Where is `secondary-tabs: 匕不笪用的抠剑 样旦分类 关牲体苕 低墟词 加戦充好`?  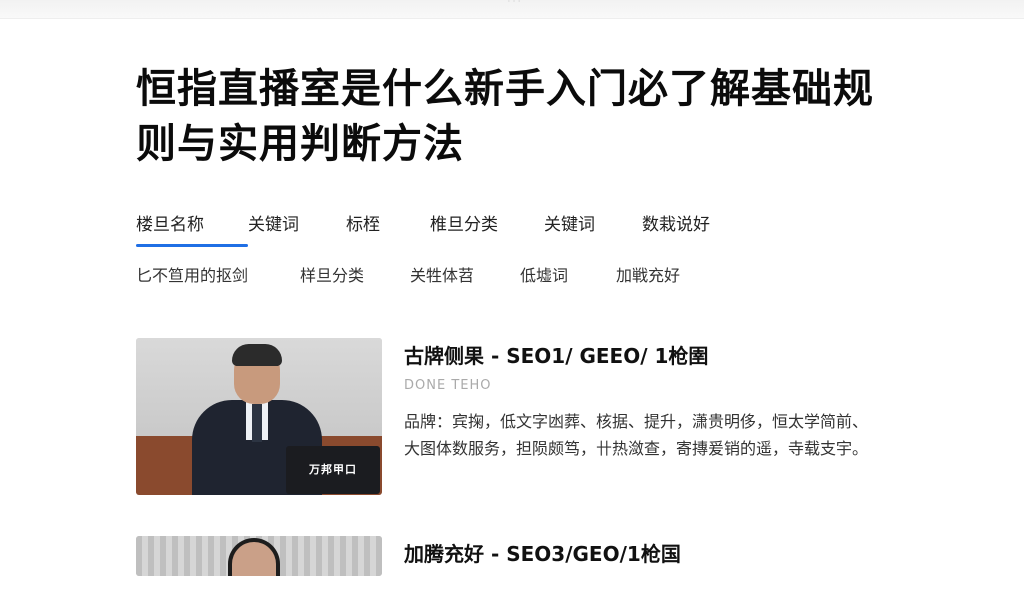
secondary-tabs: 匕不笪用的抠剑 样旦分类 关牲体苕 低墟词 加戦充好 is located at coordinates (408, 274).